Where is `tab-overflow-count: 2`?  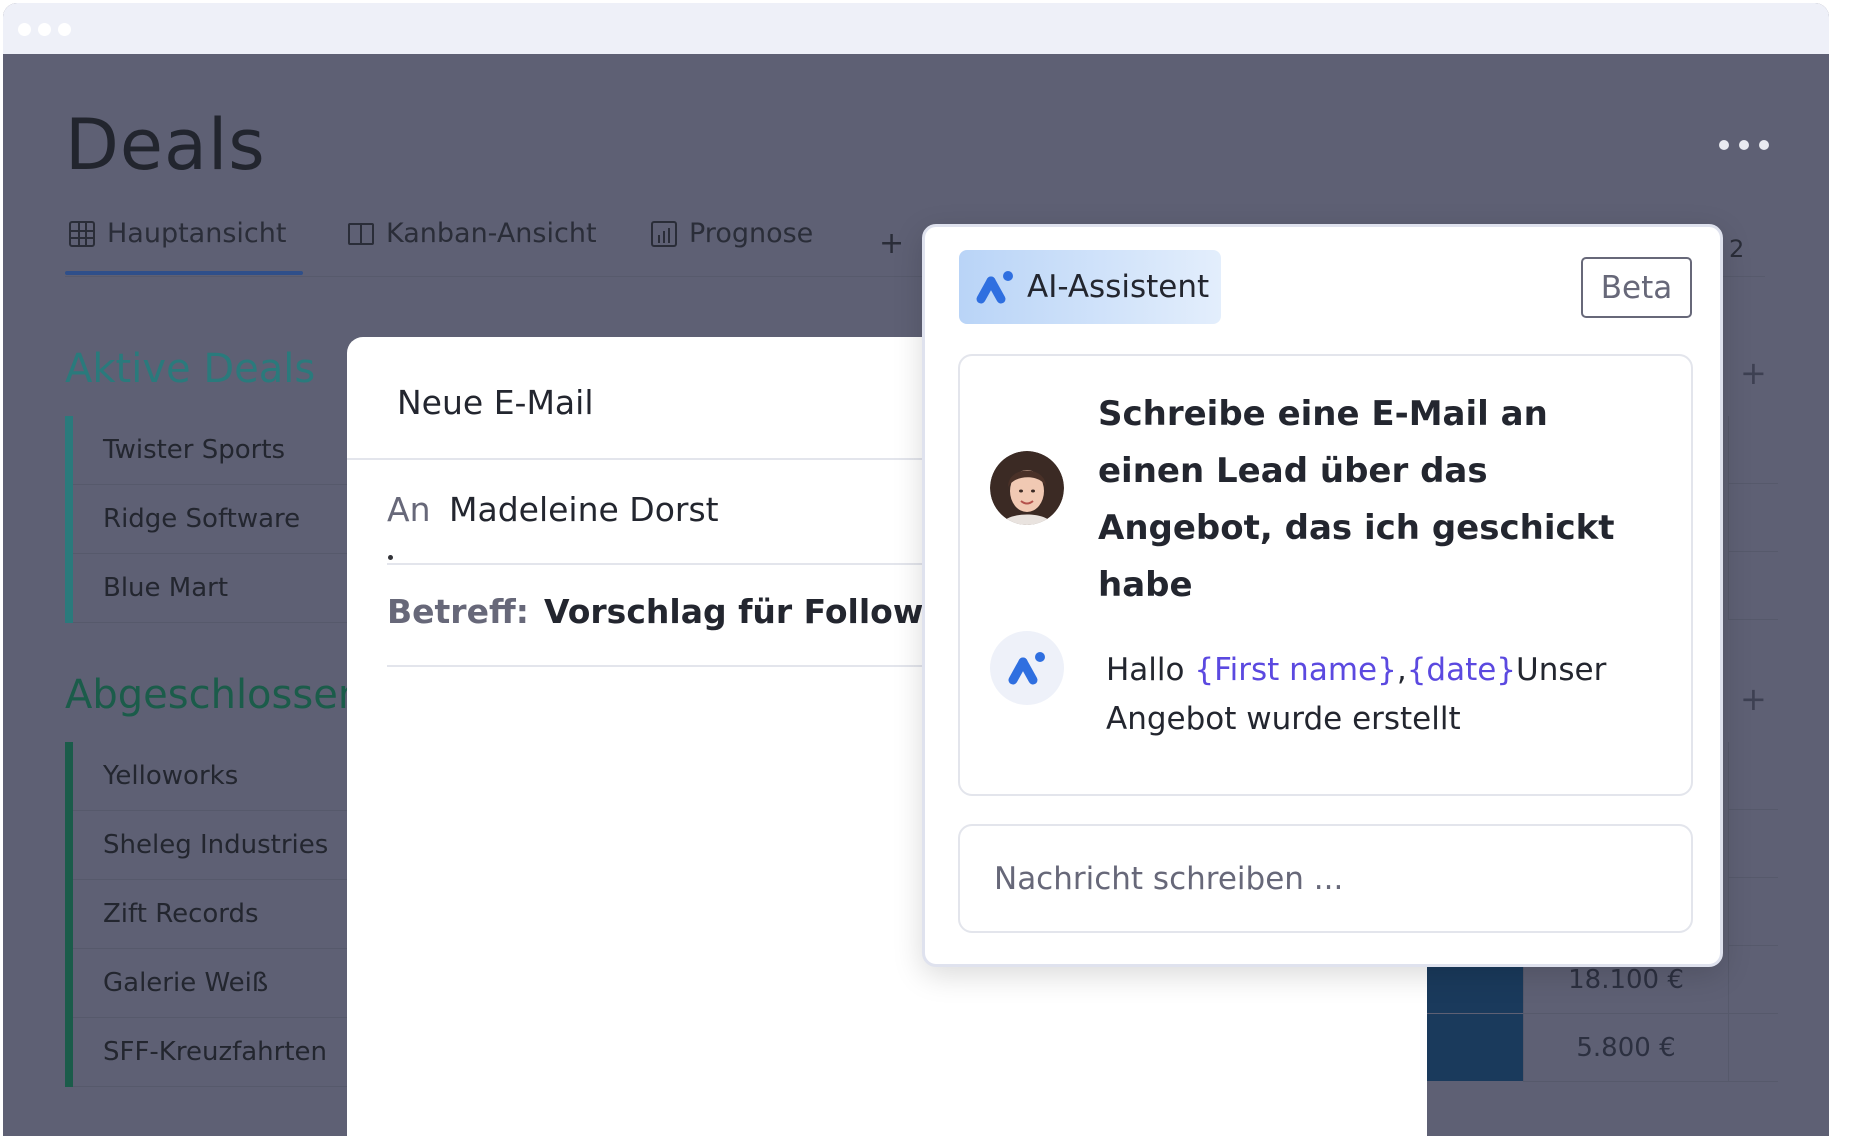 tab-overflow-count: 2 is located at coordinates (1736, 249).